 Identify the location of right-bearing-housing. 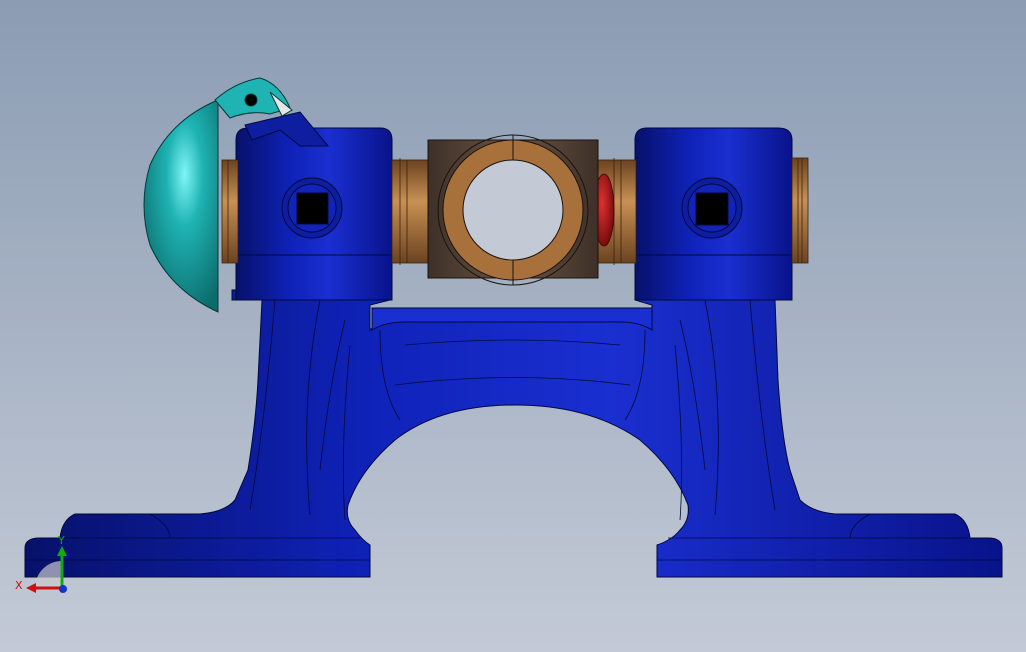
(713, 214).